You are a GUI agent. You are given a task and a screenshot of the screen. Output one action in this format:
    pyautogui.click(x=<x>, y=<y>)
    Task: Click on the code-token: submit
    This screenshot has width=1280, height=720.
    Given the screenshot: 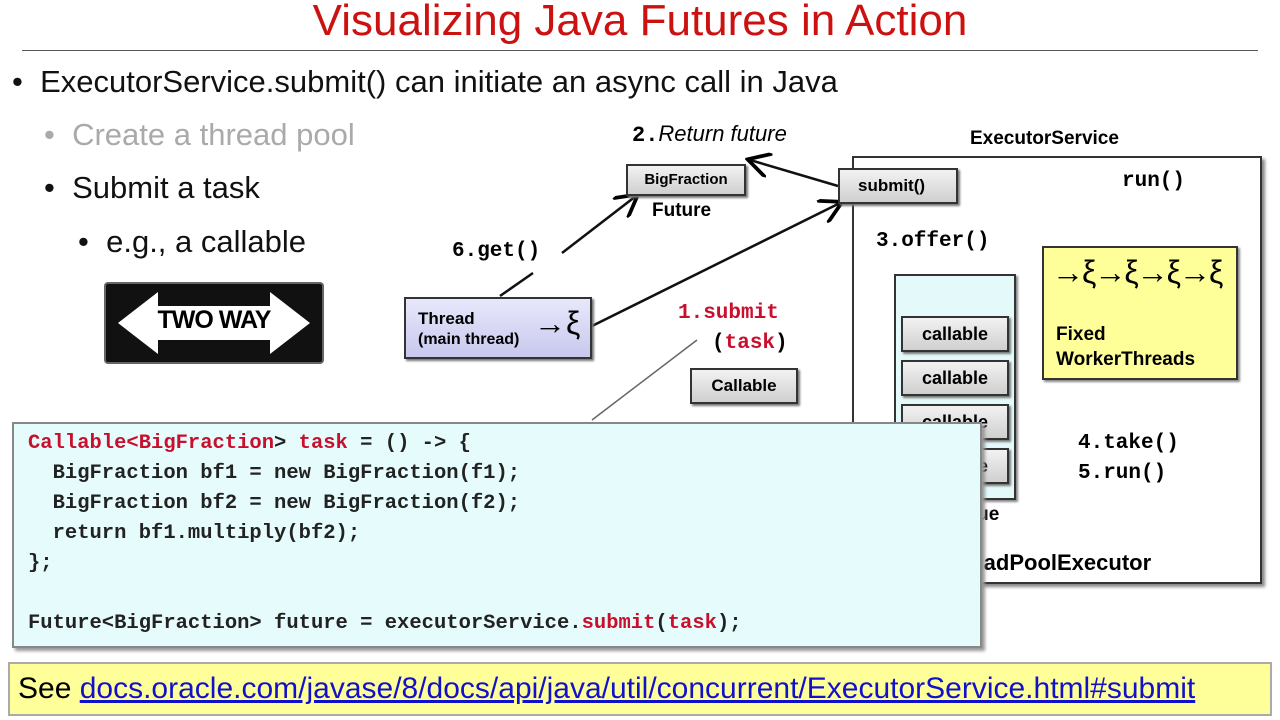 What is the action you would take?
    pyautogui.click(x=618, y=623)
    